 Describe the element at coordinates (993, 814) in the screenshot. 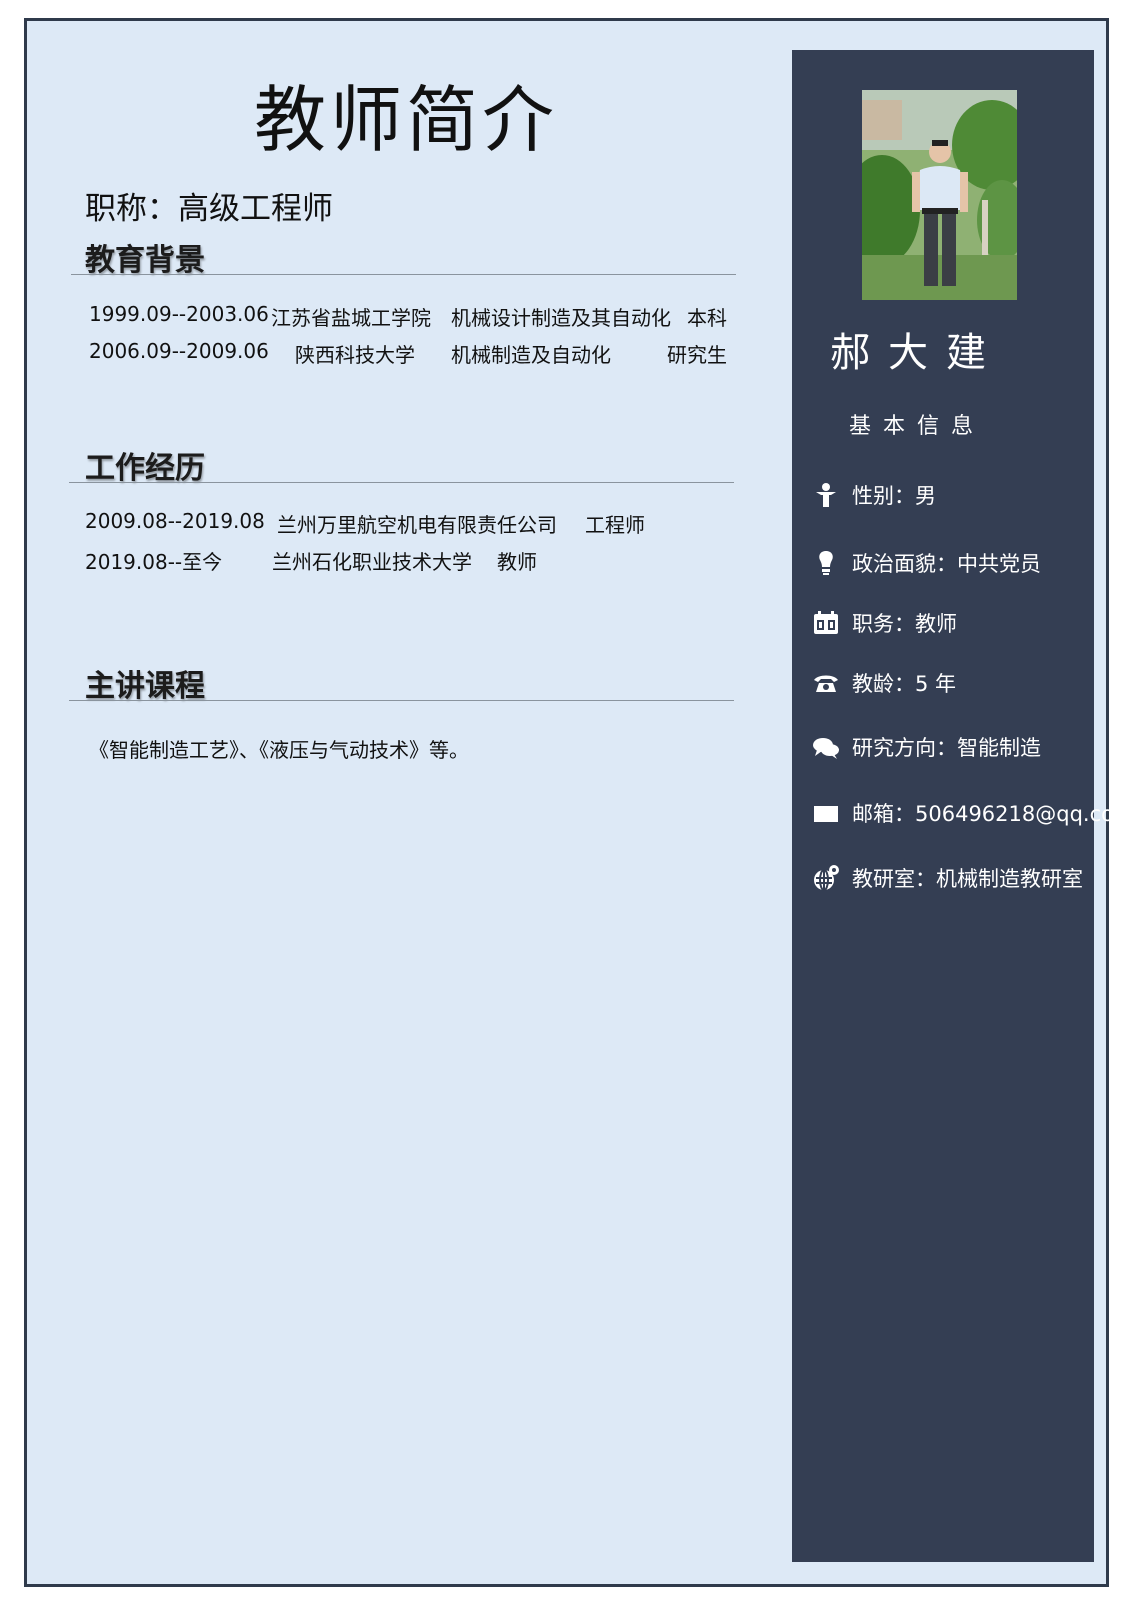

I see `info-text: 邮箱：506496218@qq.com` at that location.